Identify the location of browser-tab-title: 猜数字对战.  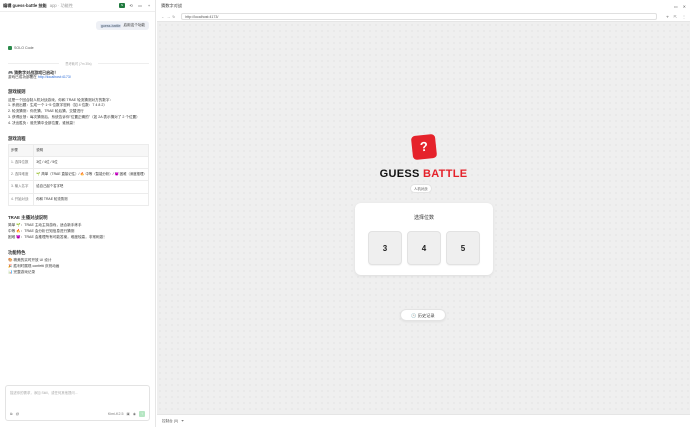
(415, 6).